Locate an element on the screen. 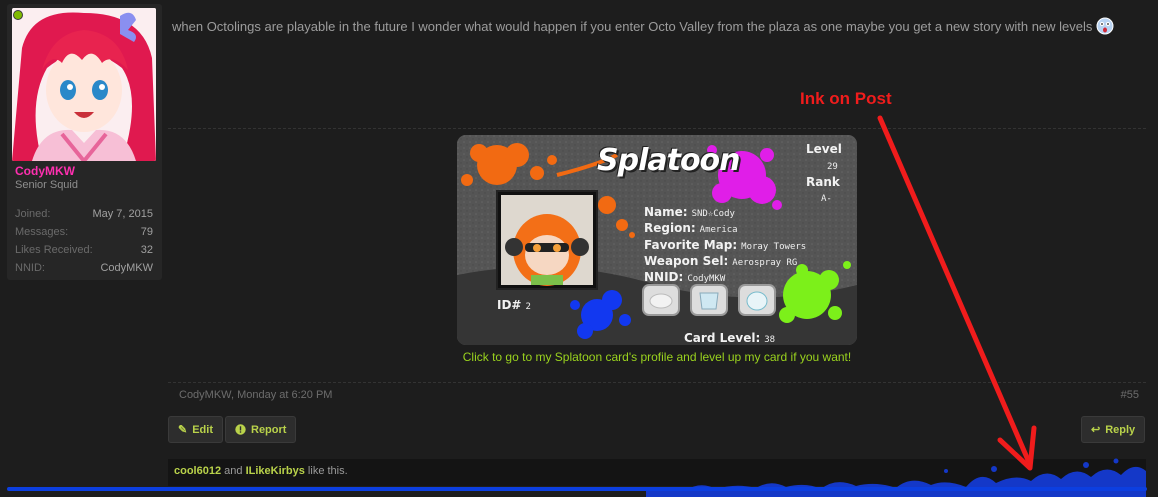 Image resolution: width=1158 pixels, height=497 pixels. surprised-emoji-icon is located at coordinates (1105, 26).